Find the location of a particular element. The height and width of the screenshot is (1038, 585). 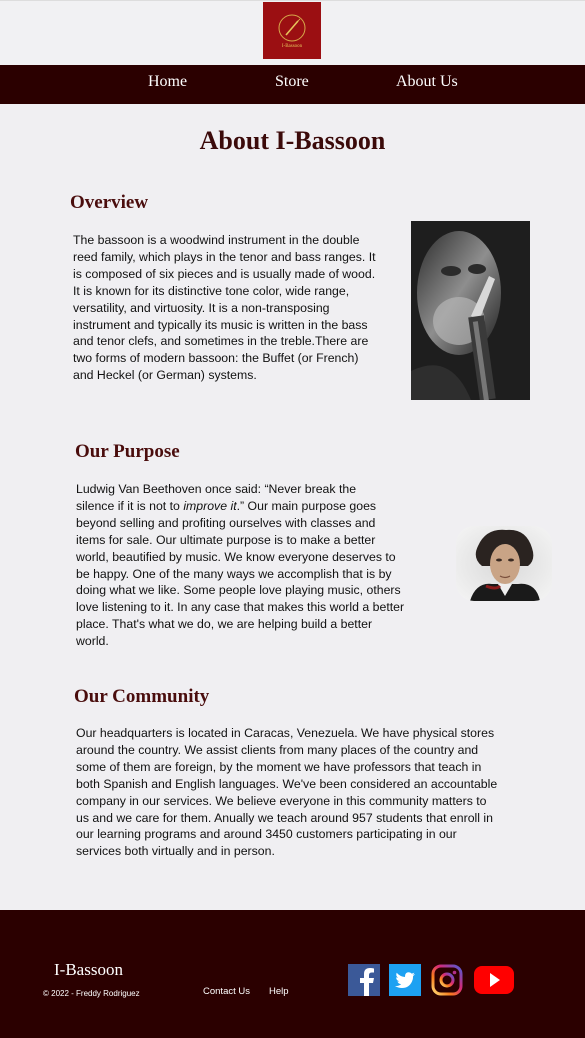

footer-copyright: © 2022 - Freddy Rodriguez is located at coordinates (91, 993).